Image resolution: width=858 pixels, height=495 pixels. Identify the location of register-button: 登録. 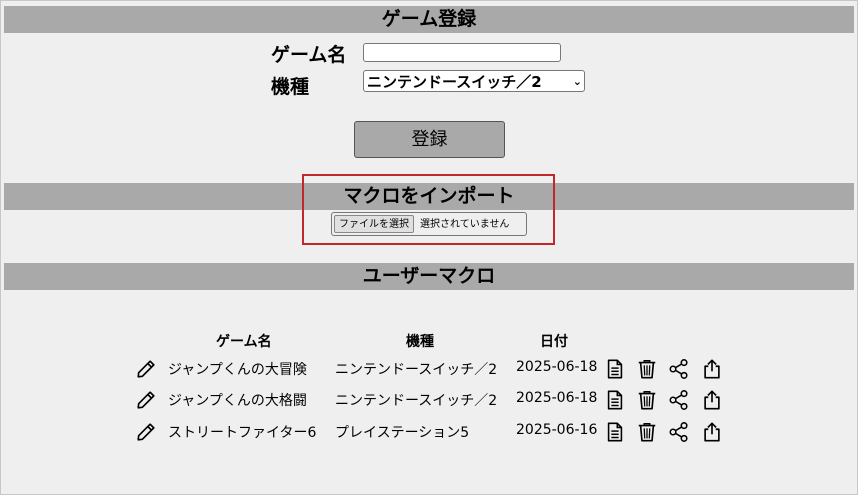
(429, 139).